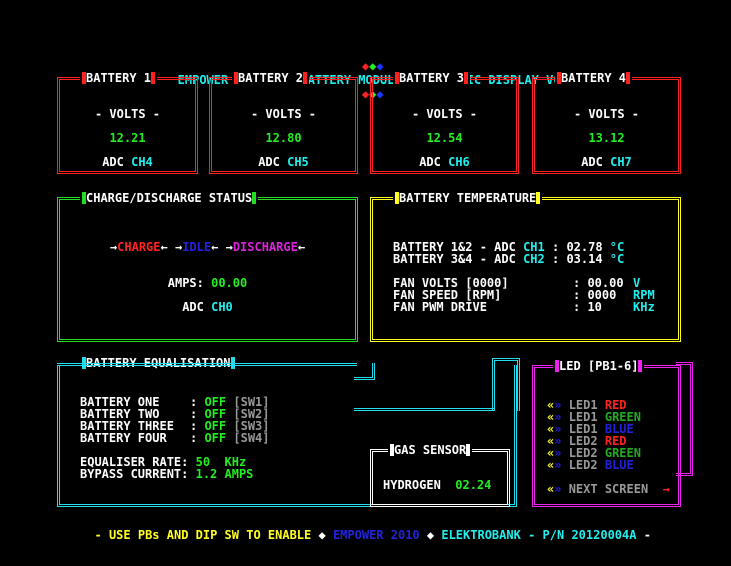  What do you see at coordinates (169, 198) in the screenshot?
I see `charge-title: CHARGE/DISCHARGE STATUS` at bounding box center [169, 198].